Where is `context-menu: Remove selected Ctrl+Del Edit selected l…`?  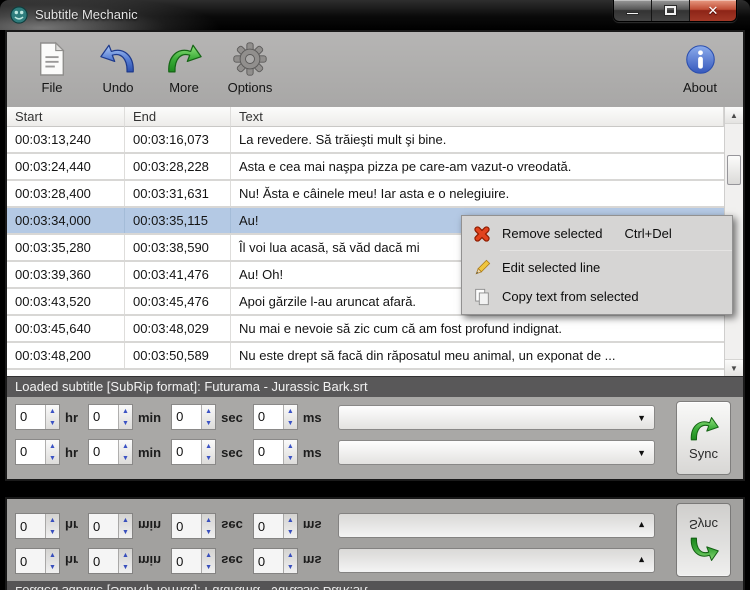
context-menu: Remove selected Ctrl+Del Edit selected l… is located at coordinates (597, 265).